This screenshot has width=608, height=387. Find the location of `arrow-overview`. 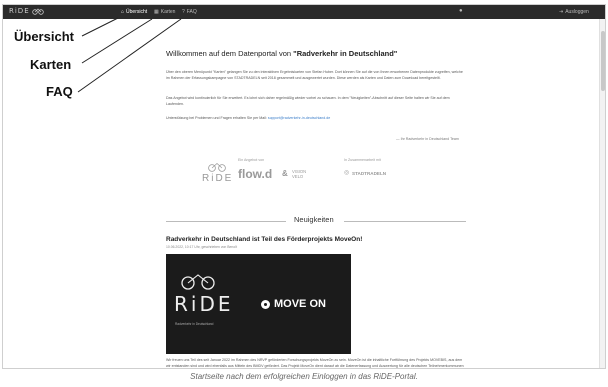

arrow-overview is located at coordinates (100, 27).